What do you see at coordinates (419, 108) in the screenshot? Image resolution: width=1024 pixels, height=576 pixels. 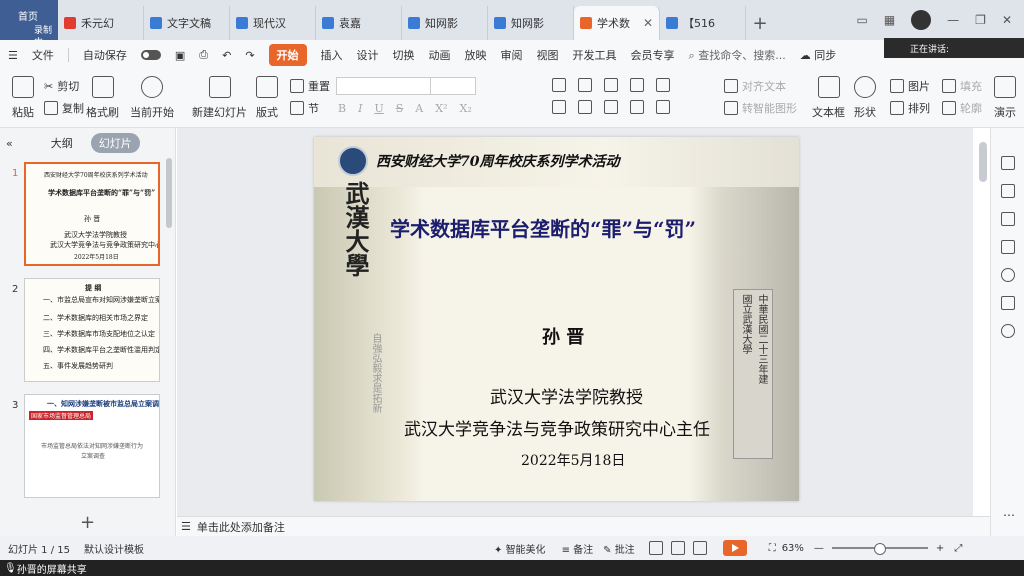 I see `font-color-icon: A` at bounding box center [419, 108].